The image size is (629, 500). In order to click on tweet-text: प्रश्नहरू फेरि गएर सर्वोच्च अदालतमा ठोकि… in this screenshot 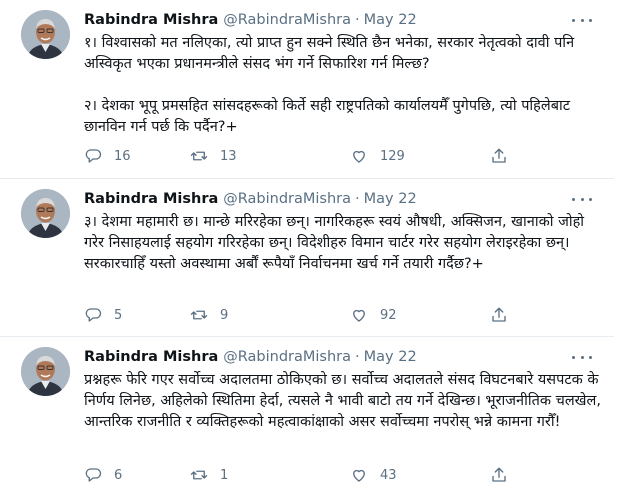, I will do `click(342, 401)`.